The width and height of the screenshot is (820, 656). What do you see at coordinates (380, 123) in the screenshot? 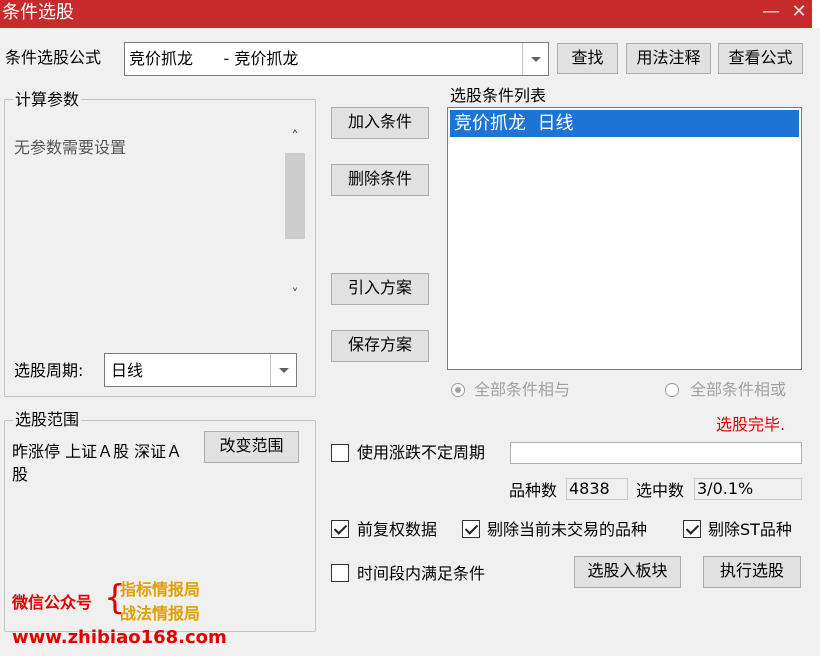
I see `add-condition-button: 加入条件` at bounding box center [380, 123].